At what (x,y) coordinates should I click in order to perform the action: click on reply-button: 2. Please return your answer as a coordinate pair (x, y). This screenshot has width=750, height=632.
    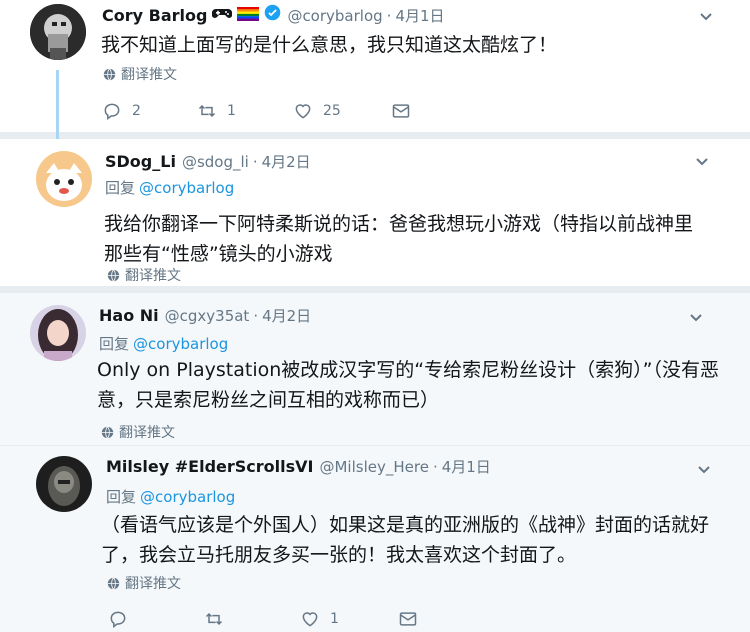
    Looking at the image, I should click on (149, 111).